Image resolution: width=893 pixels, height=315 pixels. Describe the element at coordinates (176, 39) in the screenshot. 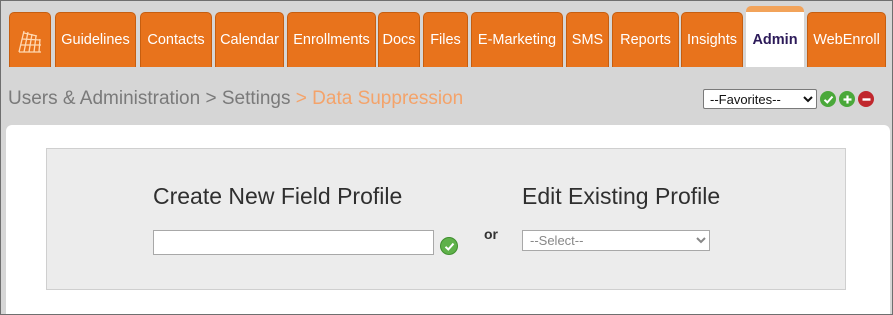

I see `tab-contacts: Contacts` at that location.